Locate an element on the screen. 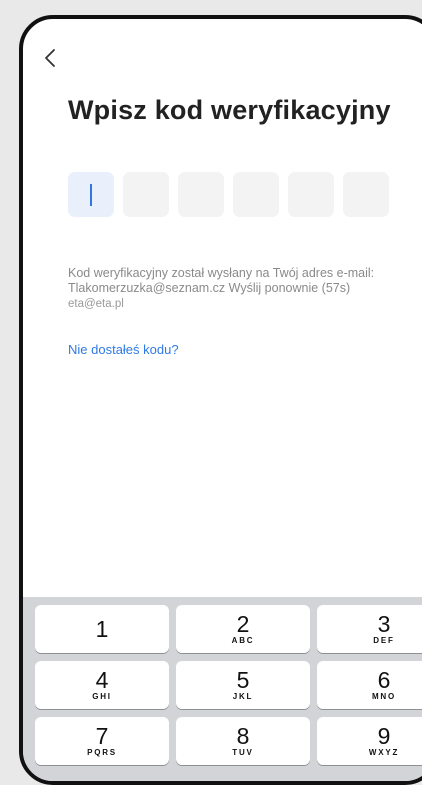 The width and height of the screenshot is (422, 785). key-digit: 4 is located at coordinates (102, 680).